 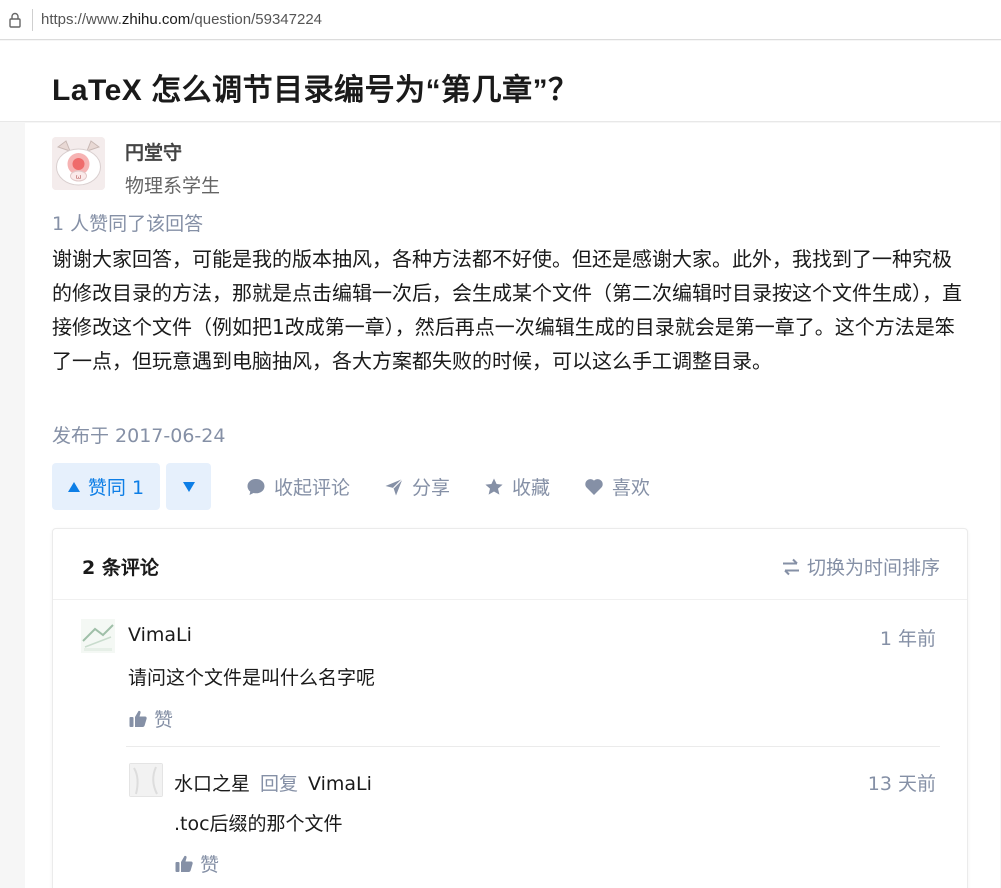 I want to click on comments-count: 2 条评论, so click(x=120, y=568).